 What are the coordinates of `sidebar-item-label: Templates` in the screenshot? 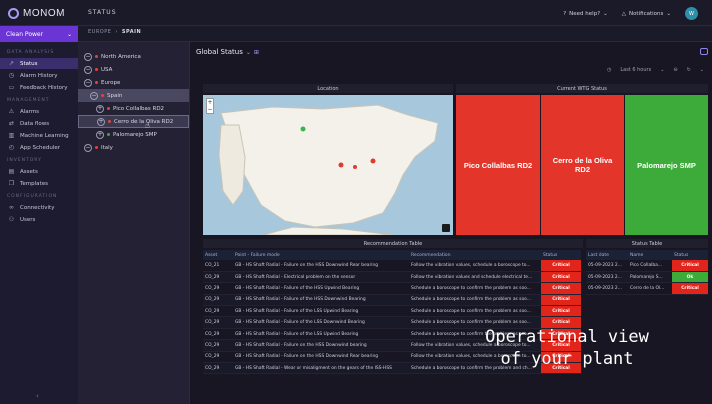 It's located at (34, 183).